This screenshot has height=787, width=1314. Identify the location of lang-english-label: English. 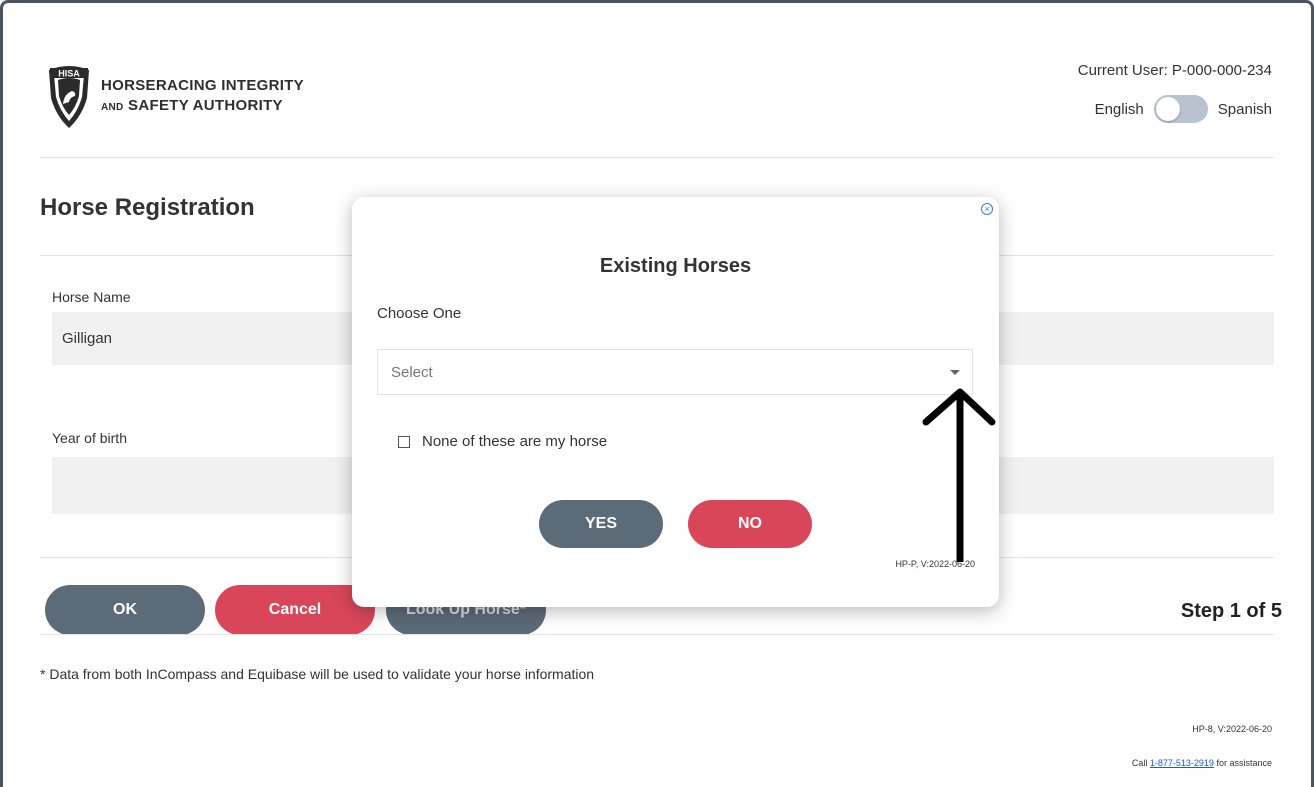
(1119, 109).